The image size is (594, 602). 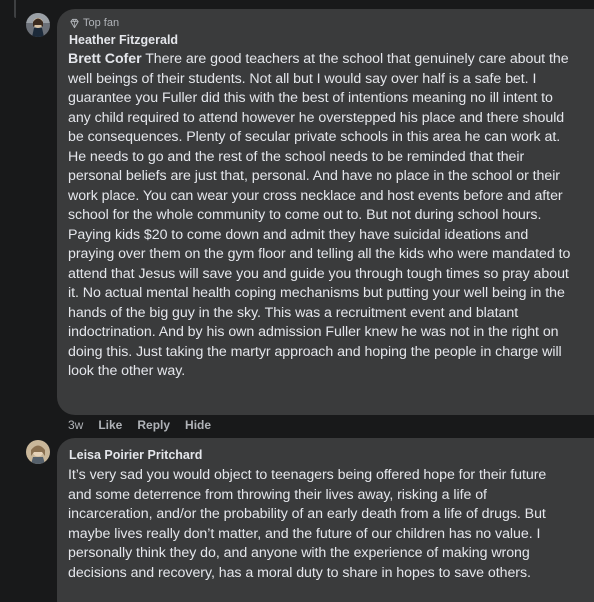 I want to click on top-fan-badge: Top fan, so click(x=331, y=23).